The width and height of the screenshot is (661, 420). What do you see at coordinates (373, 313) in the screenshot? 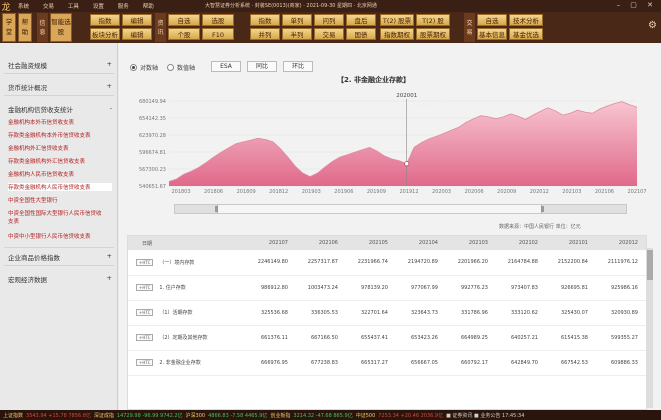
I see `table-cell: 322701.64` at bounding box center [373, 313].